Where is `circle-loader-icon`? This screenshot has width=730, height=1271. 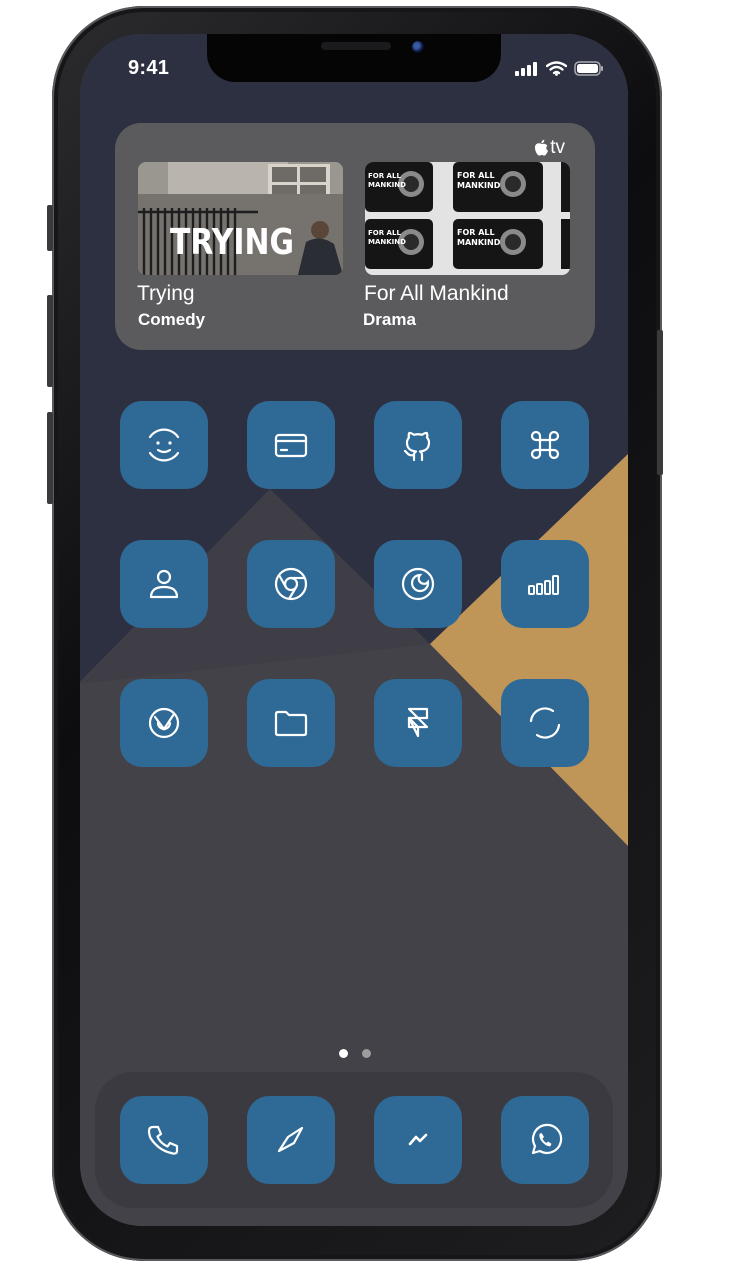 circle-loader-icon is located at coordinates (545, 723).